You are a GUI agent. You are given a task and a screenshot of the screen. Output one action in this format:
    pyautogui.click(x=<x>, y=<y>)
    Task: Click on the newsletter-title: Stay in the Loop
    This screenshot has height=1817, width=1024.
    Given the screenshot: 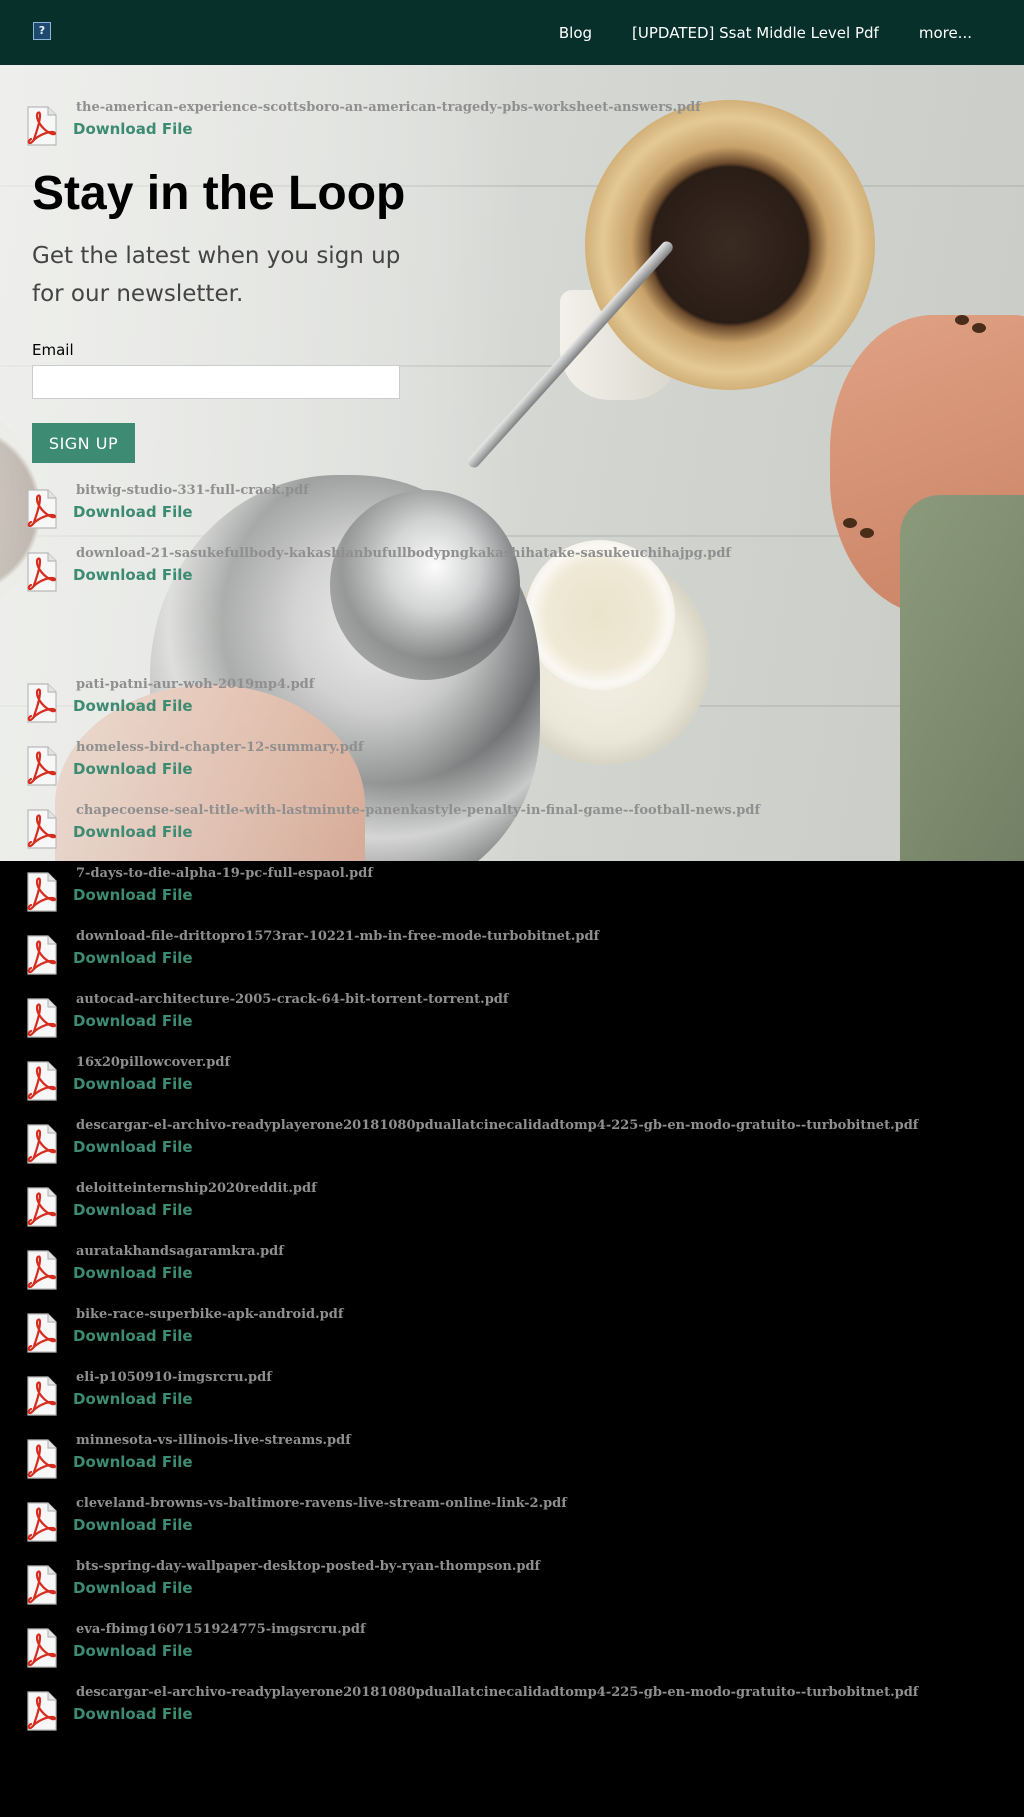 What is the action you would take?
    pyautogui.click(x=219, y=193)
    